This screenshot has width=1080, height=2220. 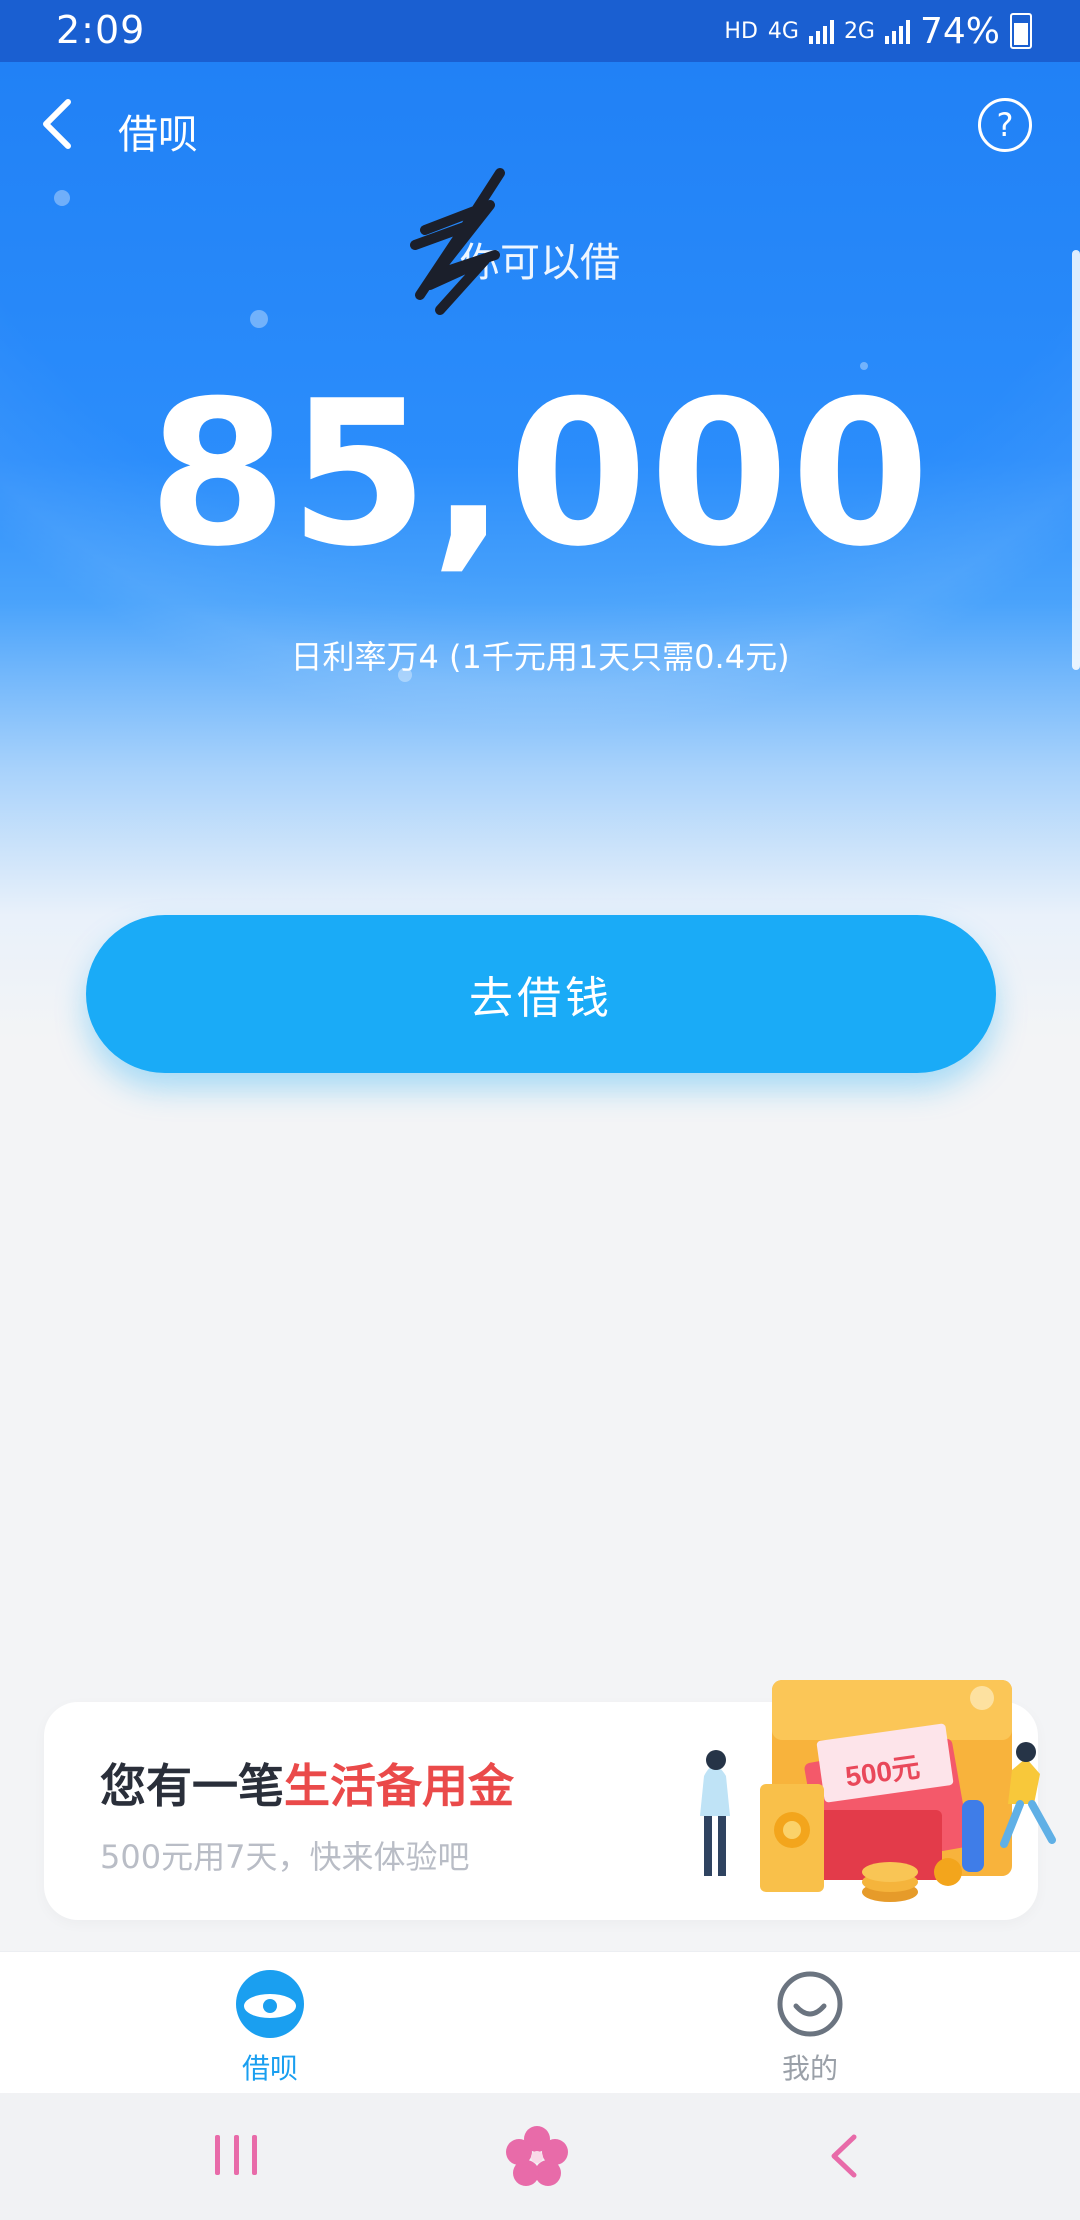 What do you see at coordinates (236, 2155) in the screenshot?
I see `recents-button` at bounding box center [236, 2155].